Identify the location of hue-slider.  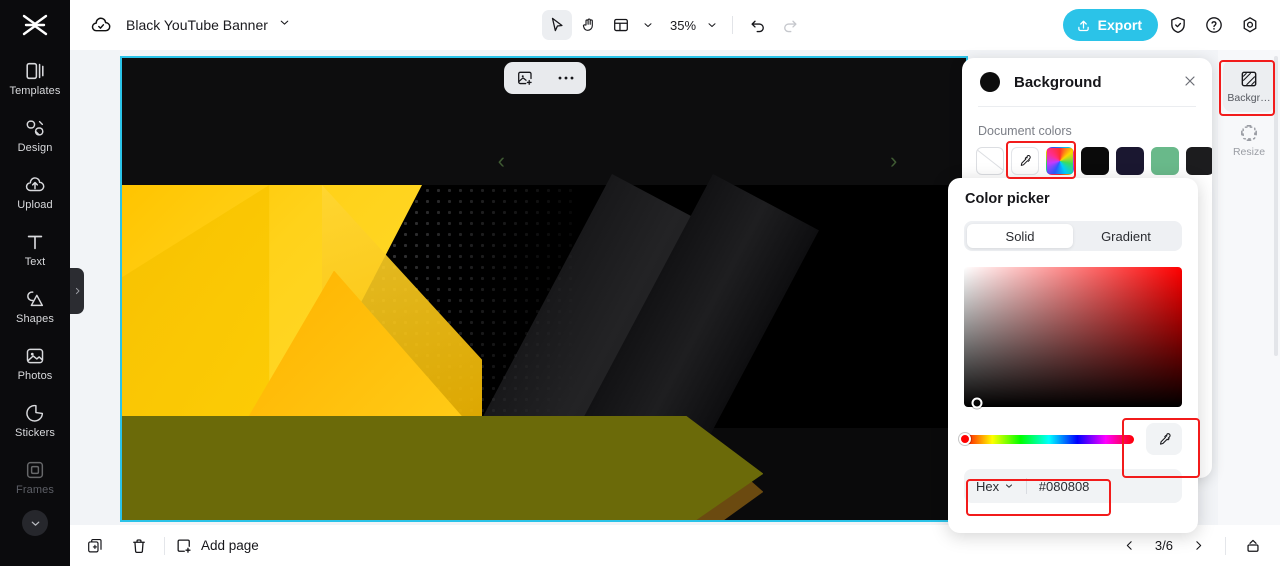
(1046, 439).